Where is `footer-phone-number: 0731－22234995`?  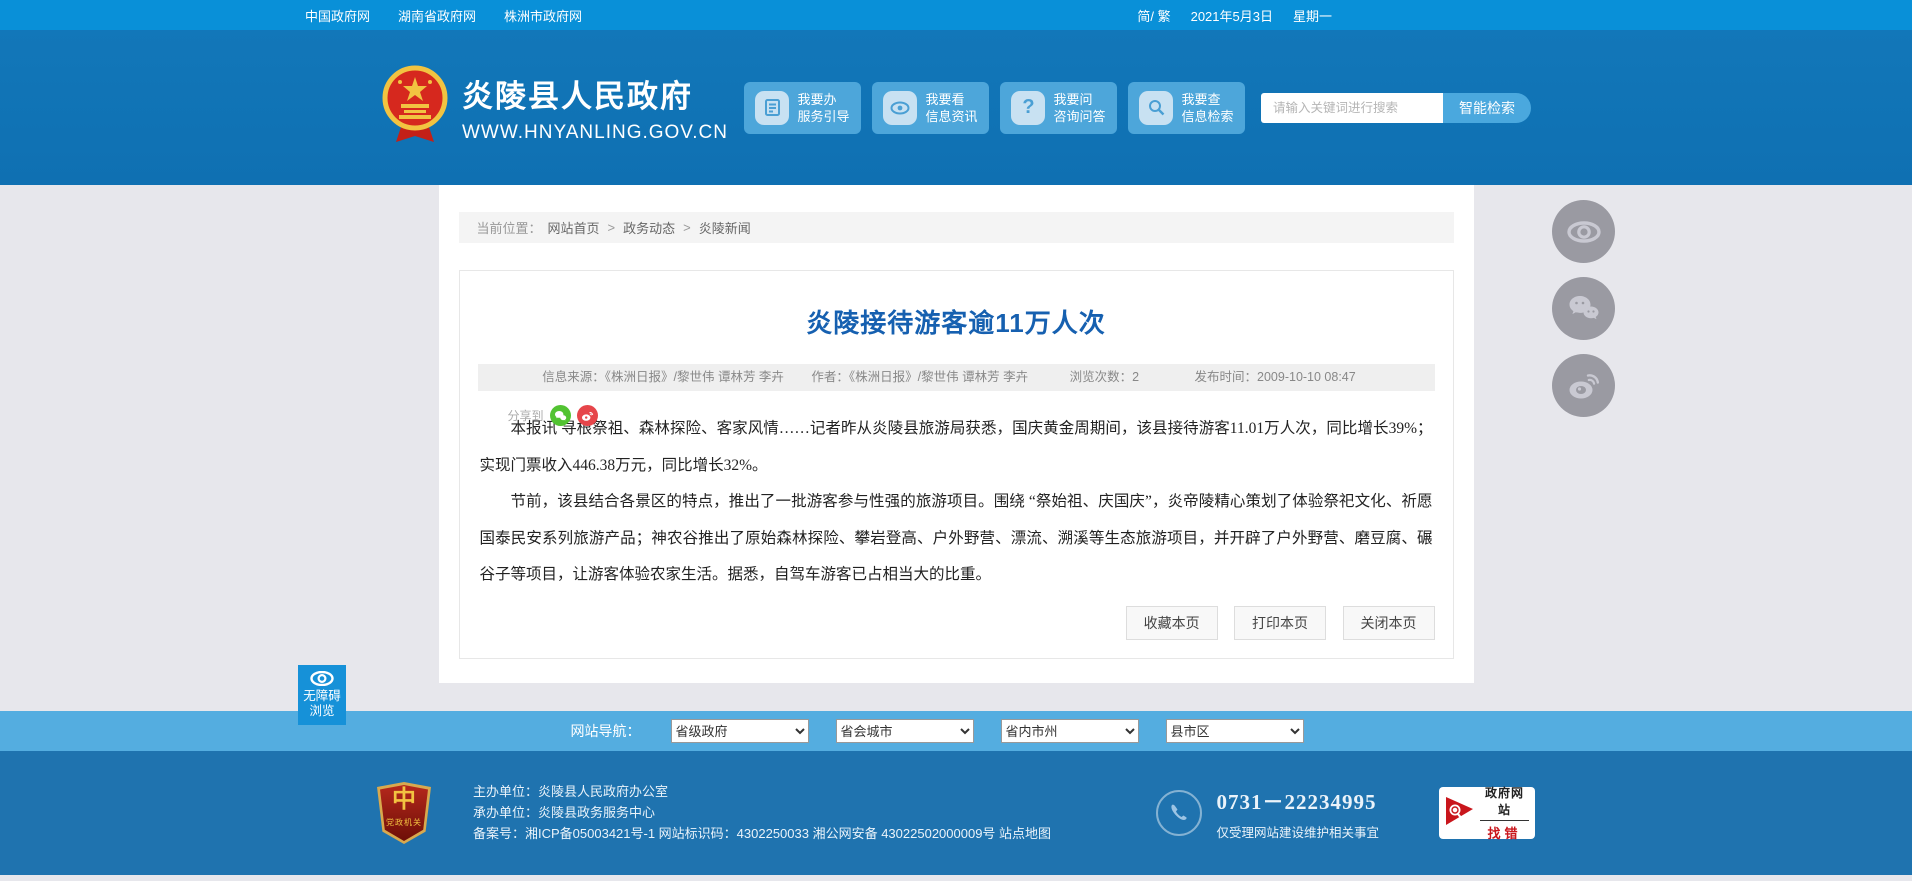 footer-phone-number: 0731－22234995 is located at coordinates (1296, 801).